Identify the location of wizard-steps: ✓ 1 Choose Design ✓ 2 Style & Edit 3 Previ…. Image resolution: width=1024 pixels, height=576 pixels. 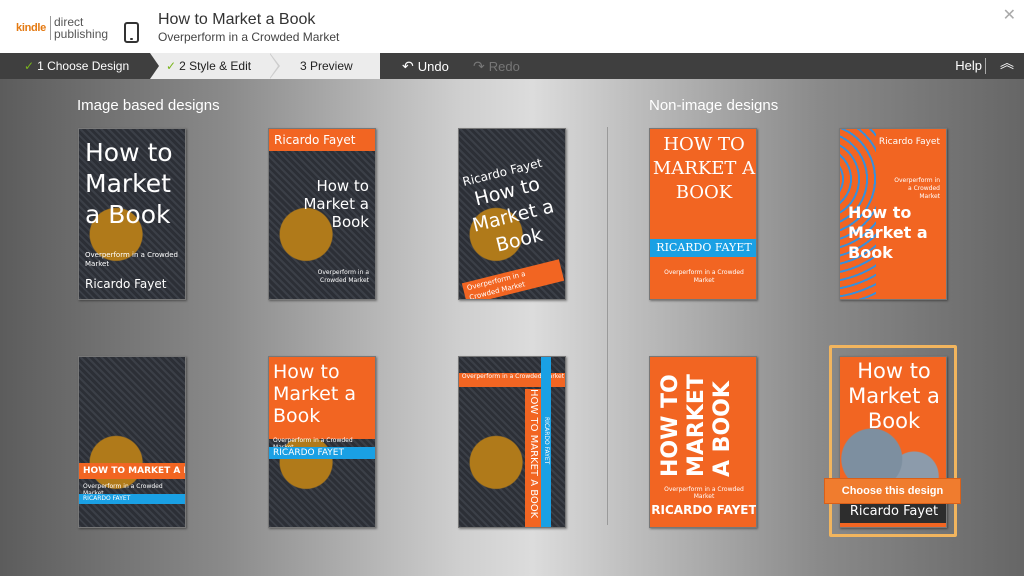
(190, 66).